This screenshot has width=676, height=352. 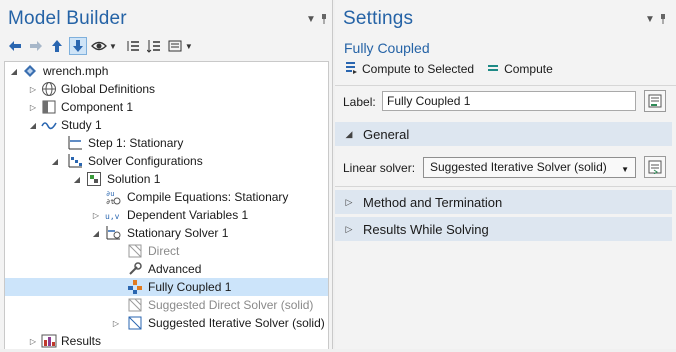 I want to click on section-results-while-solving-header: ▷ Results While Solving, so click(x=503, y=229).